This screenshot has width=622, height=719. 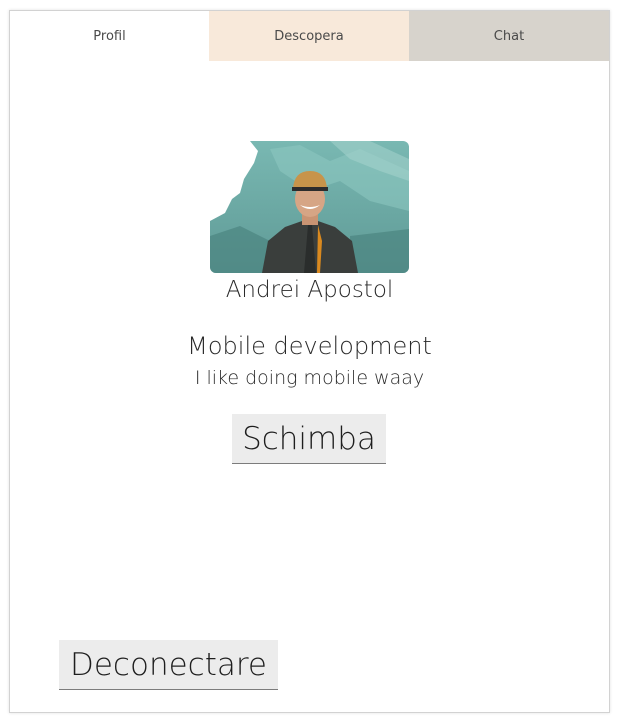 I want to click on tab-bar: Profil Descopera Chat, so click(x=309, y=36).